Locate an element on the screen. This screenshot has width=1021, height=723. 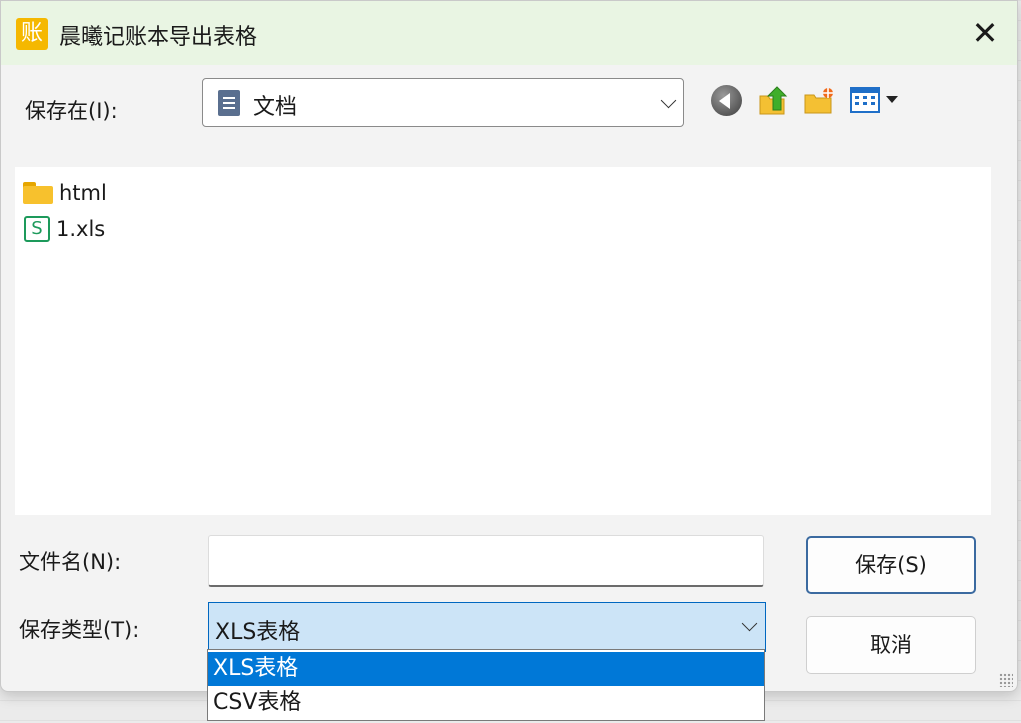
title-bar: 账 晨曦记账本导出表格 ✕ is located at coordinates (509, 33).